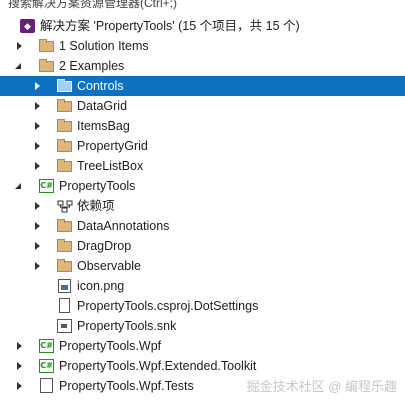 The width and height of the screenshot is (405, 407). What do you see at coordinates (97, 186) in the screenshot?
I see `tree-row-label: PropertyTools` at bounding box center [97, 186].